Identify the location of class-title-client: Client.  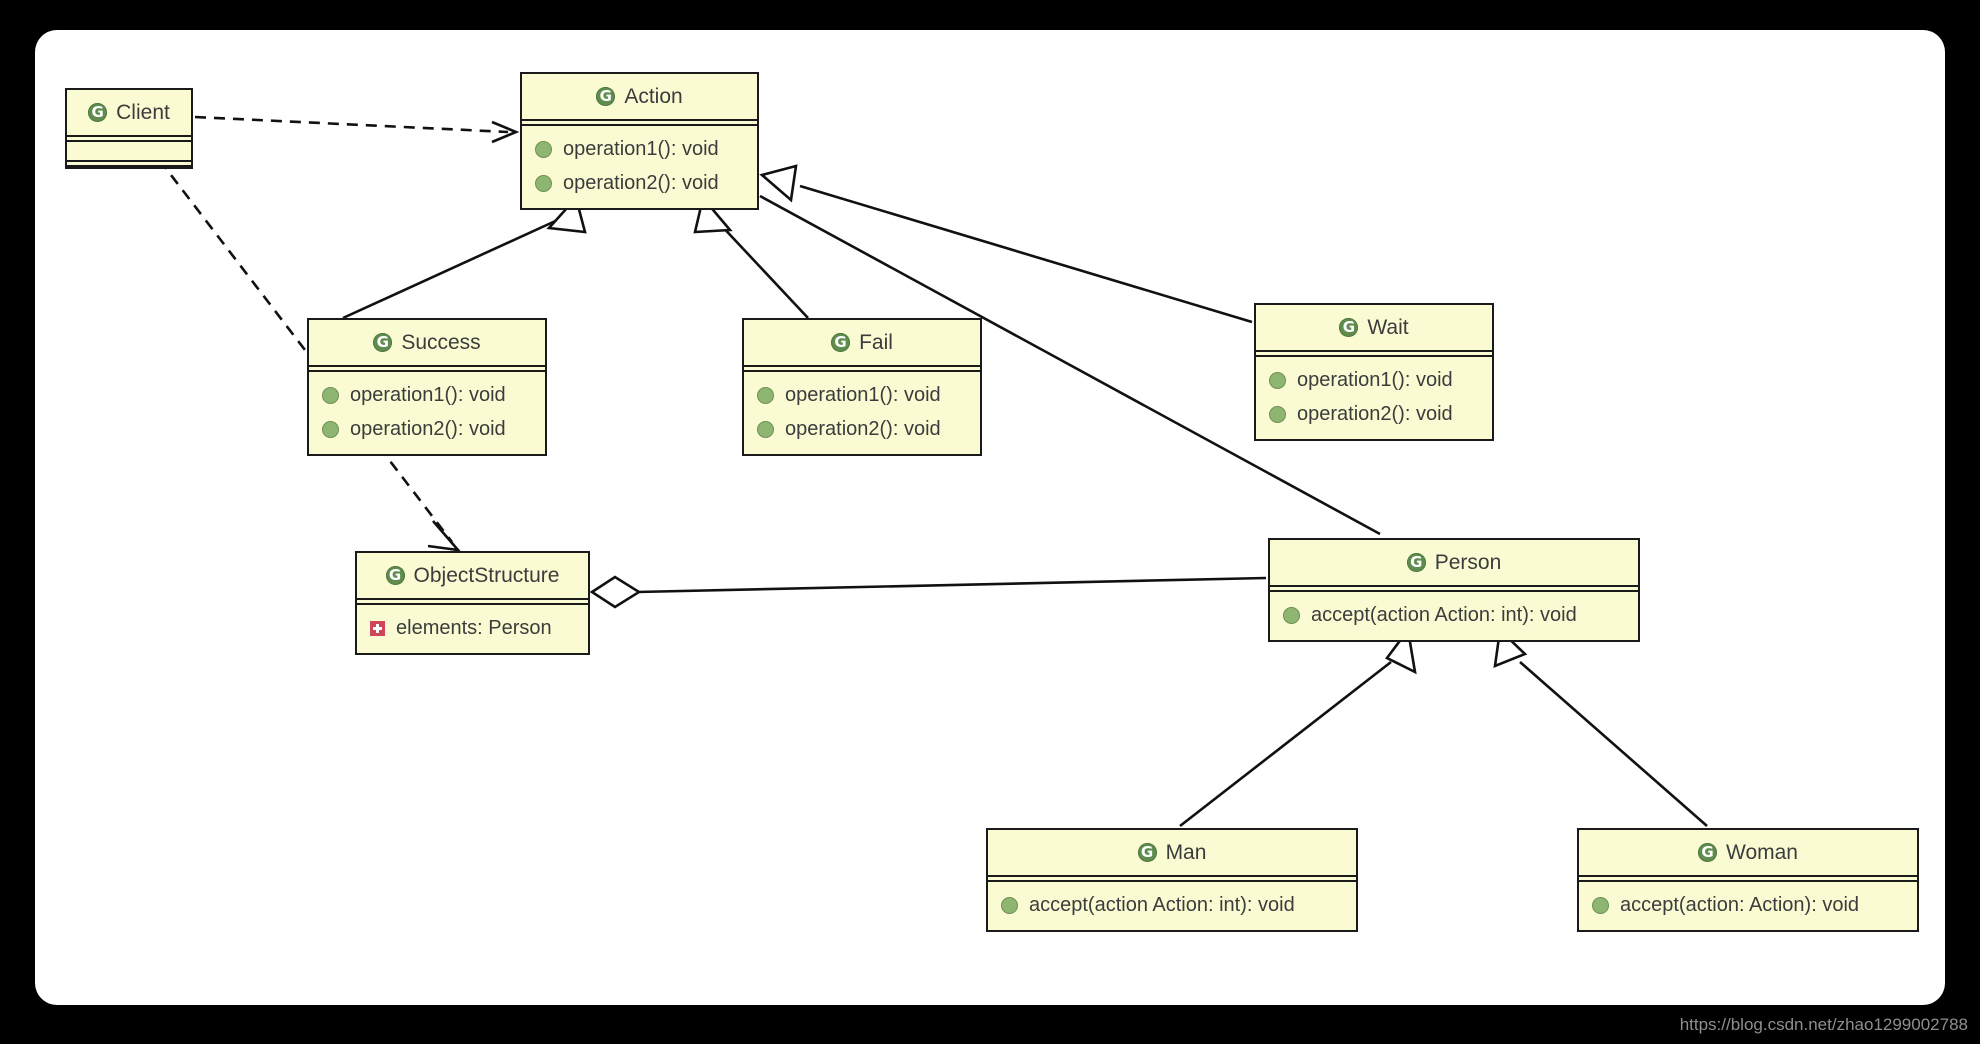
(129, 112).